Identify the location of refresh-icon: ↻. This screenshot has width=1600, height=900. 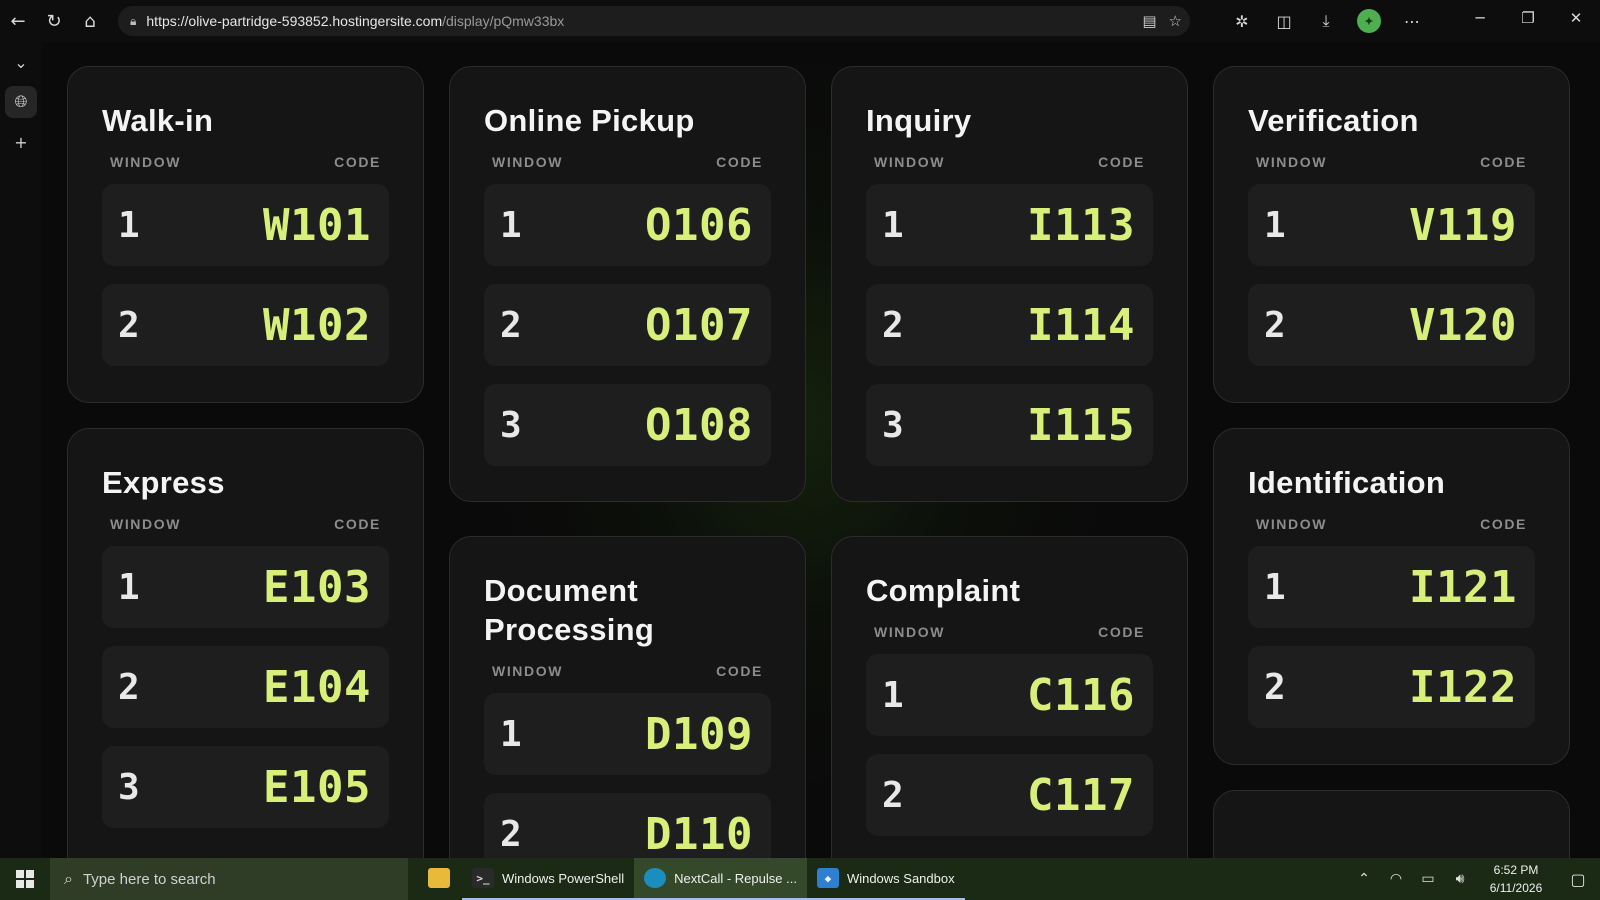
(54, 21).